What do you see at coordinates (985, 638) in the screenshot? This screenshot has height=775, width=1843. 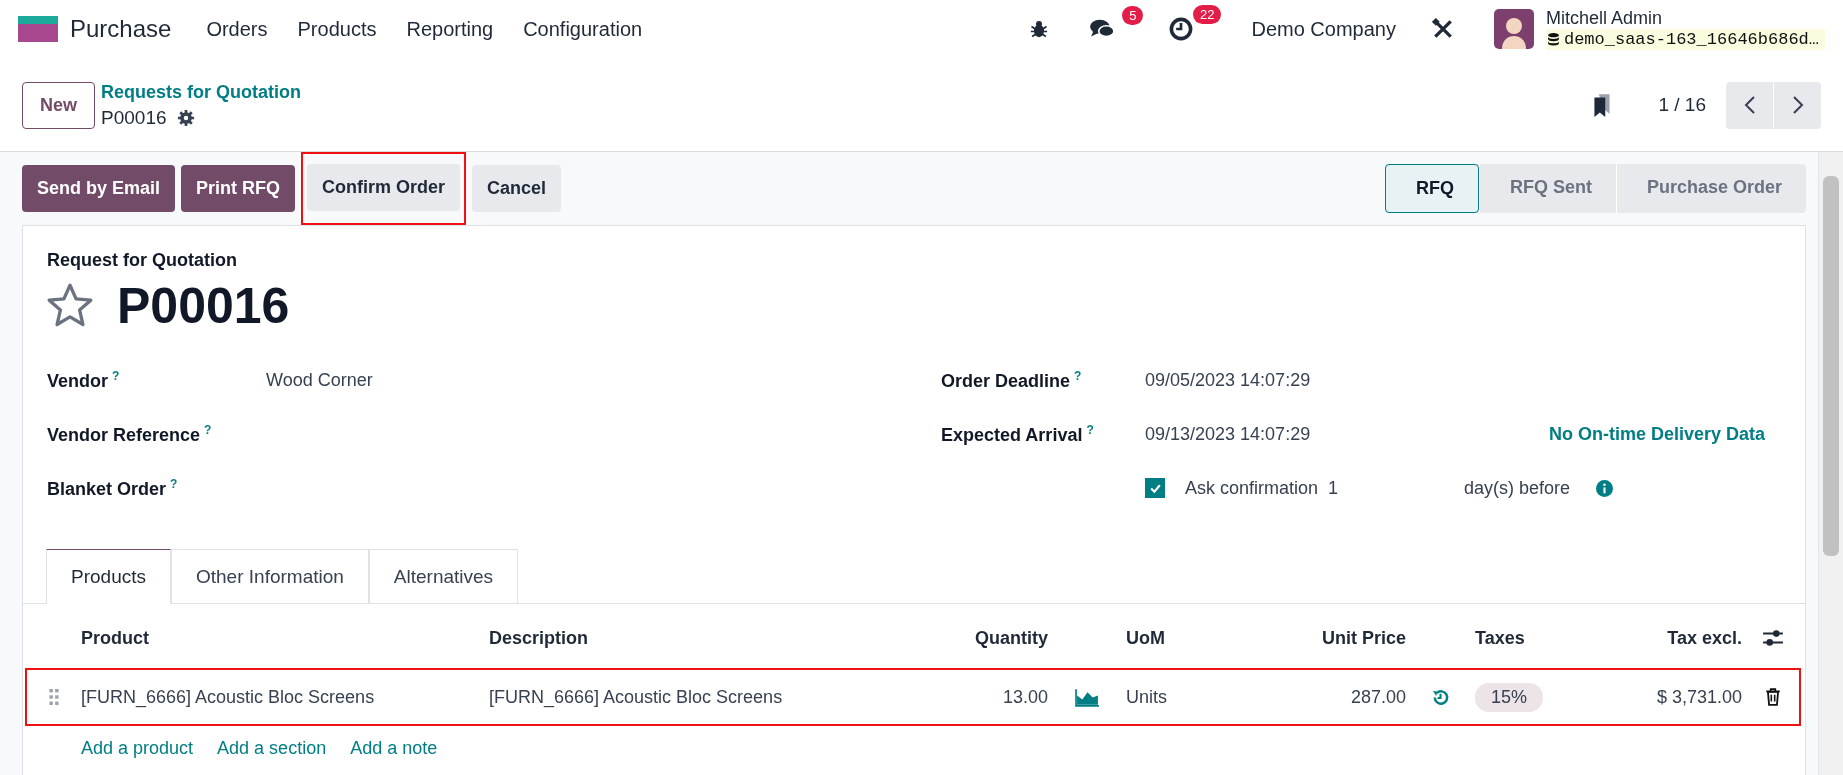 I see `column-header: Quantity` at bounding box center [985, 638].